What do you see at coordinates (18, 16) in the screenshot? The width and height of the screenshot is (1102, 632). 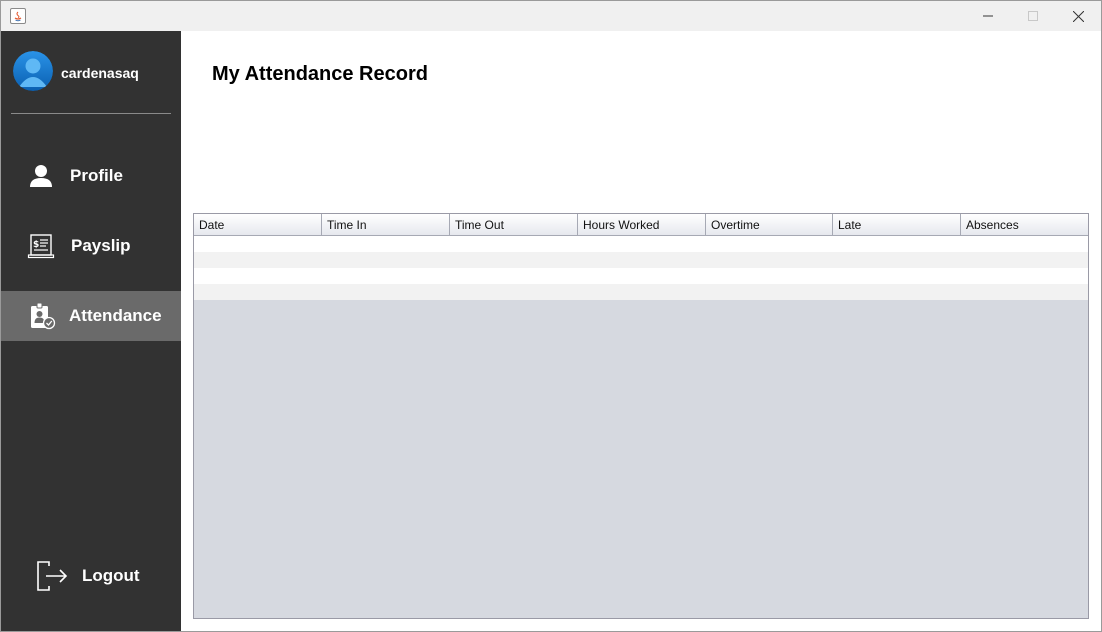 I see `java-app-icon` at bounding box center [18, 16].